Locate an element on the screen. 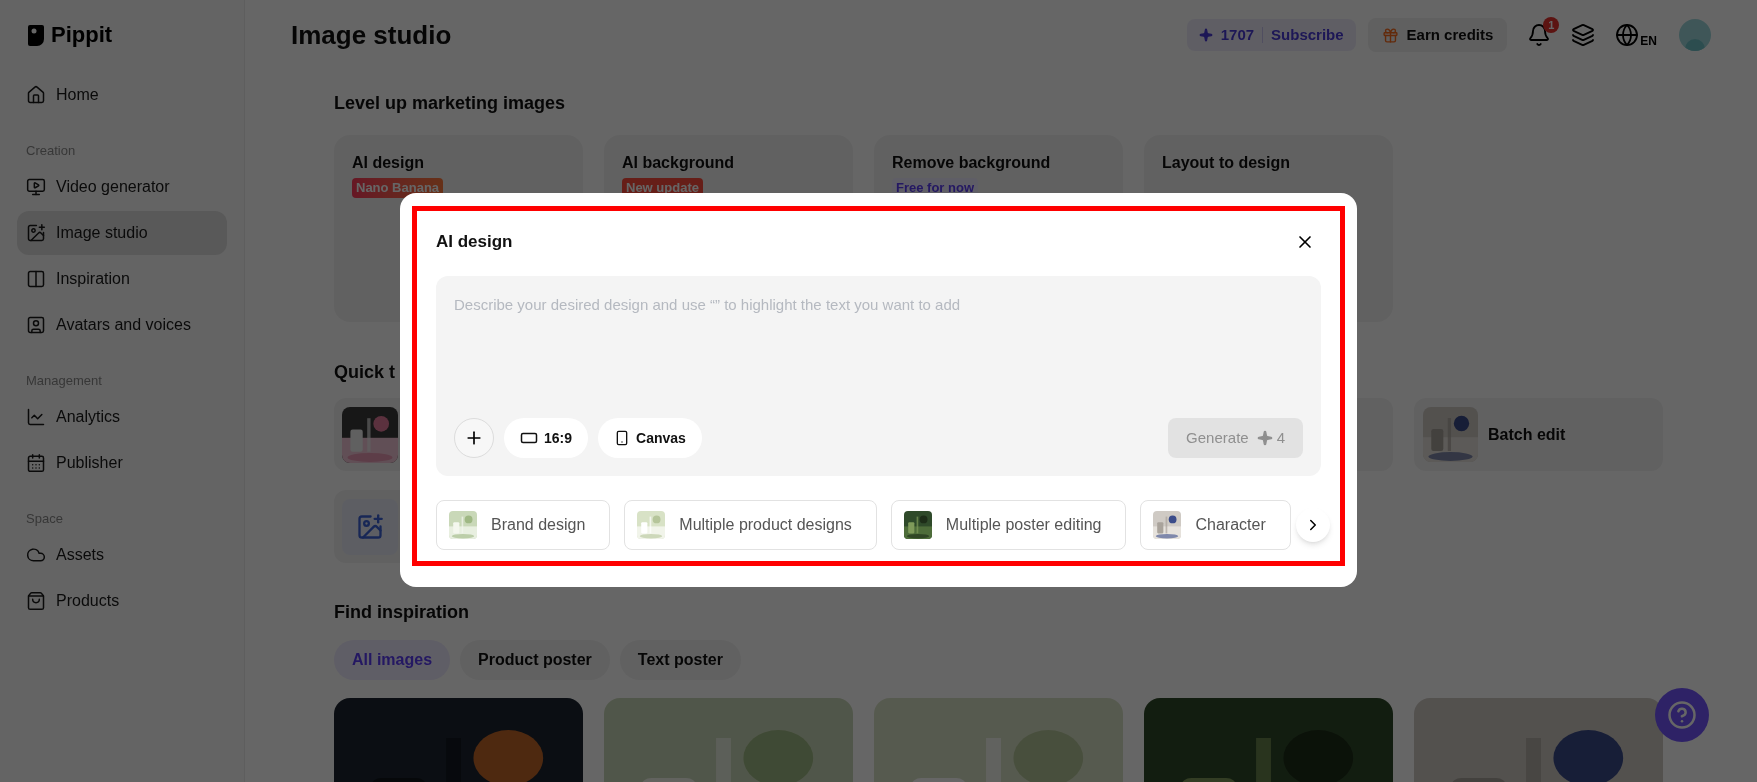 Image resolution: width=1757 pixels, height=782 pixels. notification-badge: 1 is located at coordinates (1551, 25).